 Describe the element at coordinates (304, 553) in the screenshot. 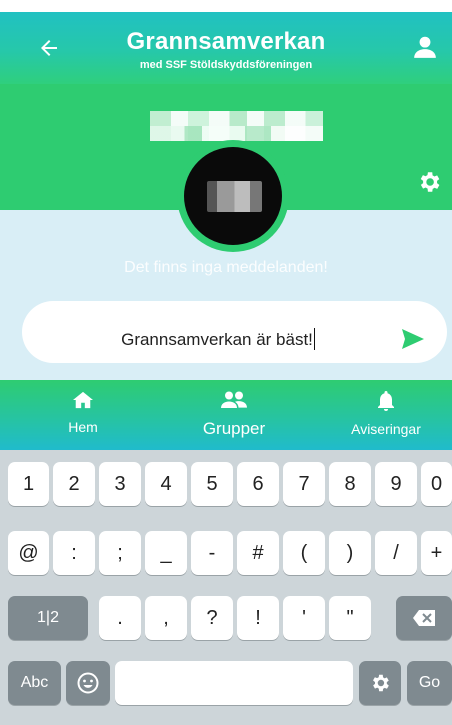

I see `key-paren-open: (` at that location.